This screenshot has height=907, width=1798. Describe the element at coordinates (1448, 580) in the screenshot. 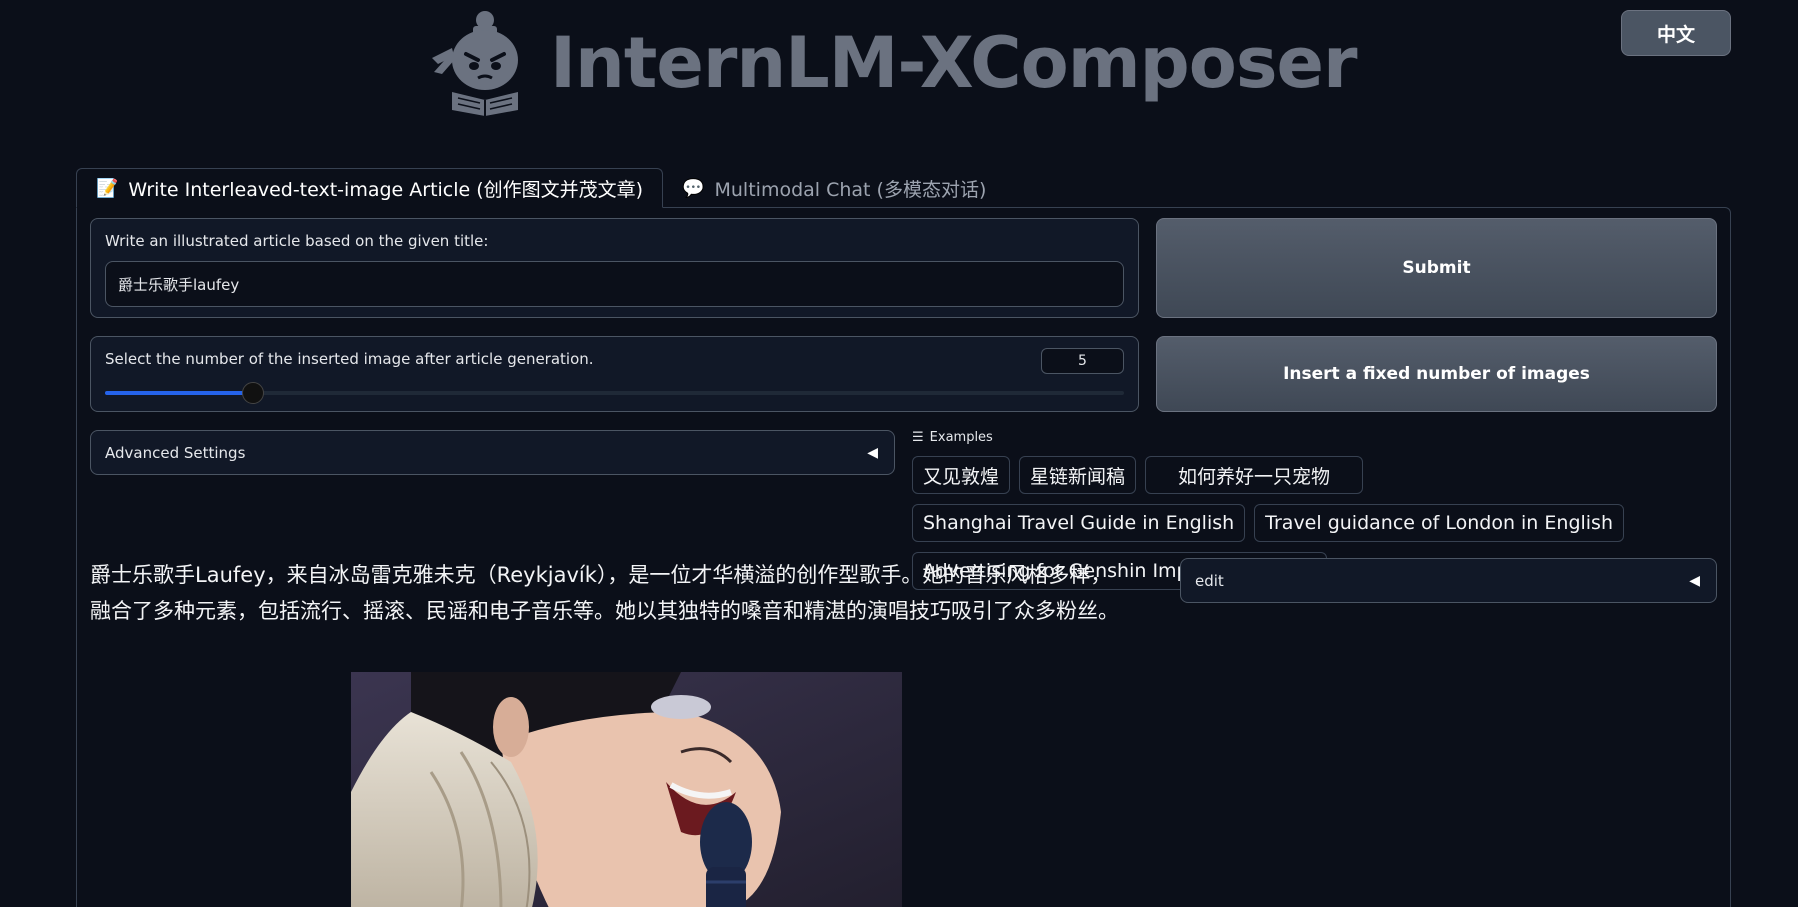

I see `edit-accordion: edit ◀` at that location.